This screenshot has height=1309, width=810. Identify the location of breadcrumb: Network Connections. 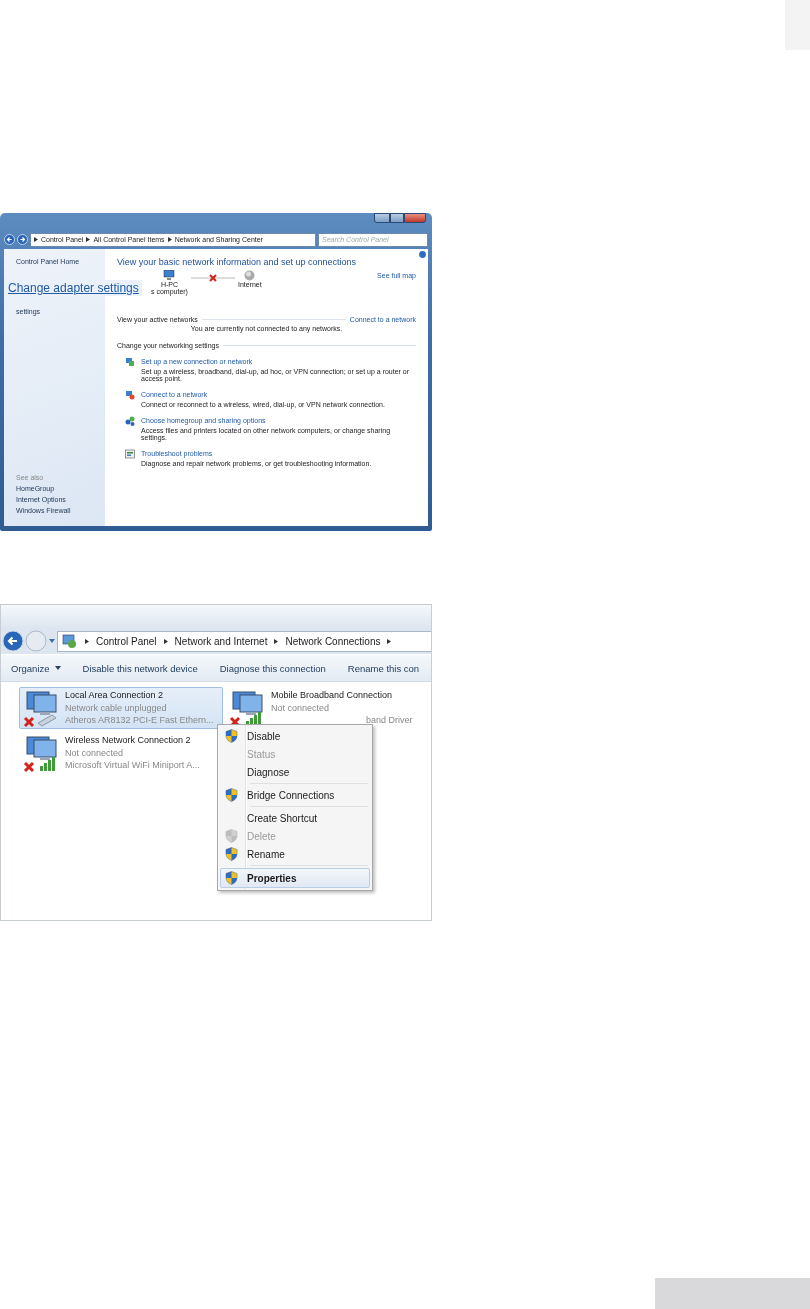
(333, 641).